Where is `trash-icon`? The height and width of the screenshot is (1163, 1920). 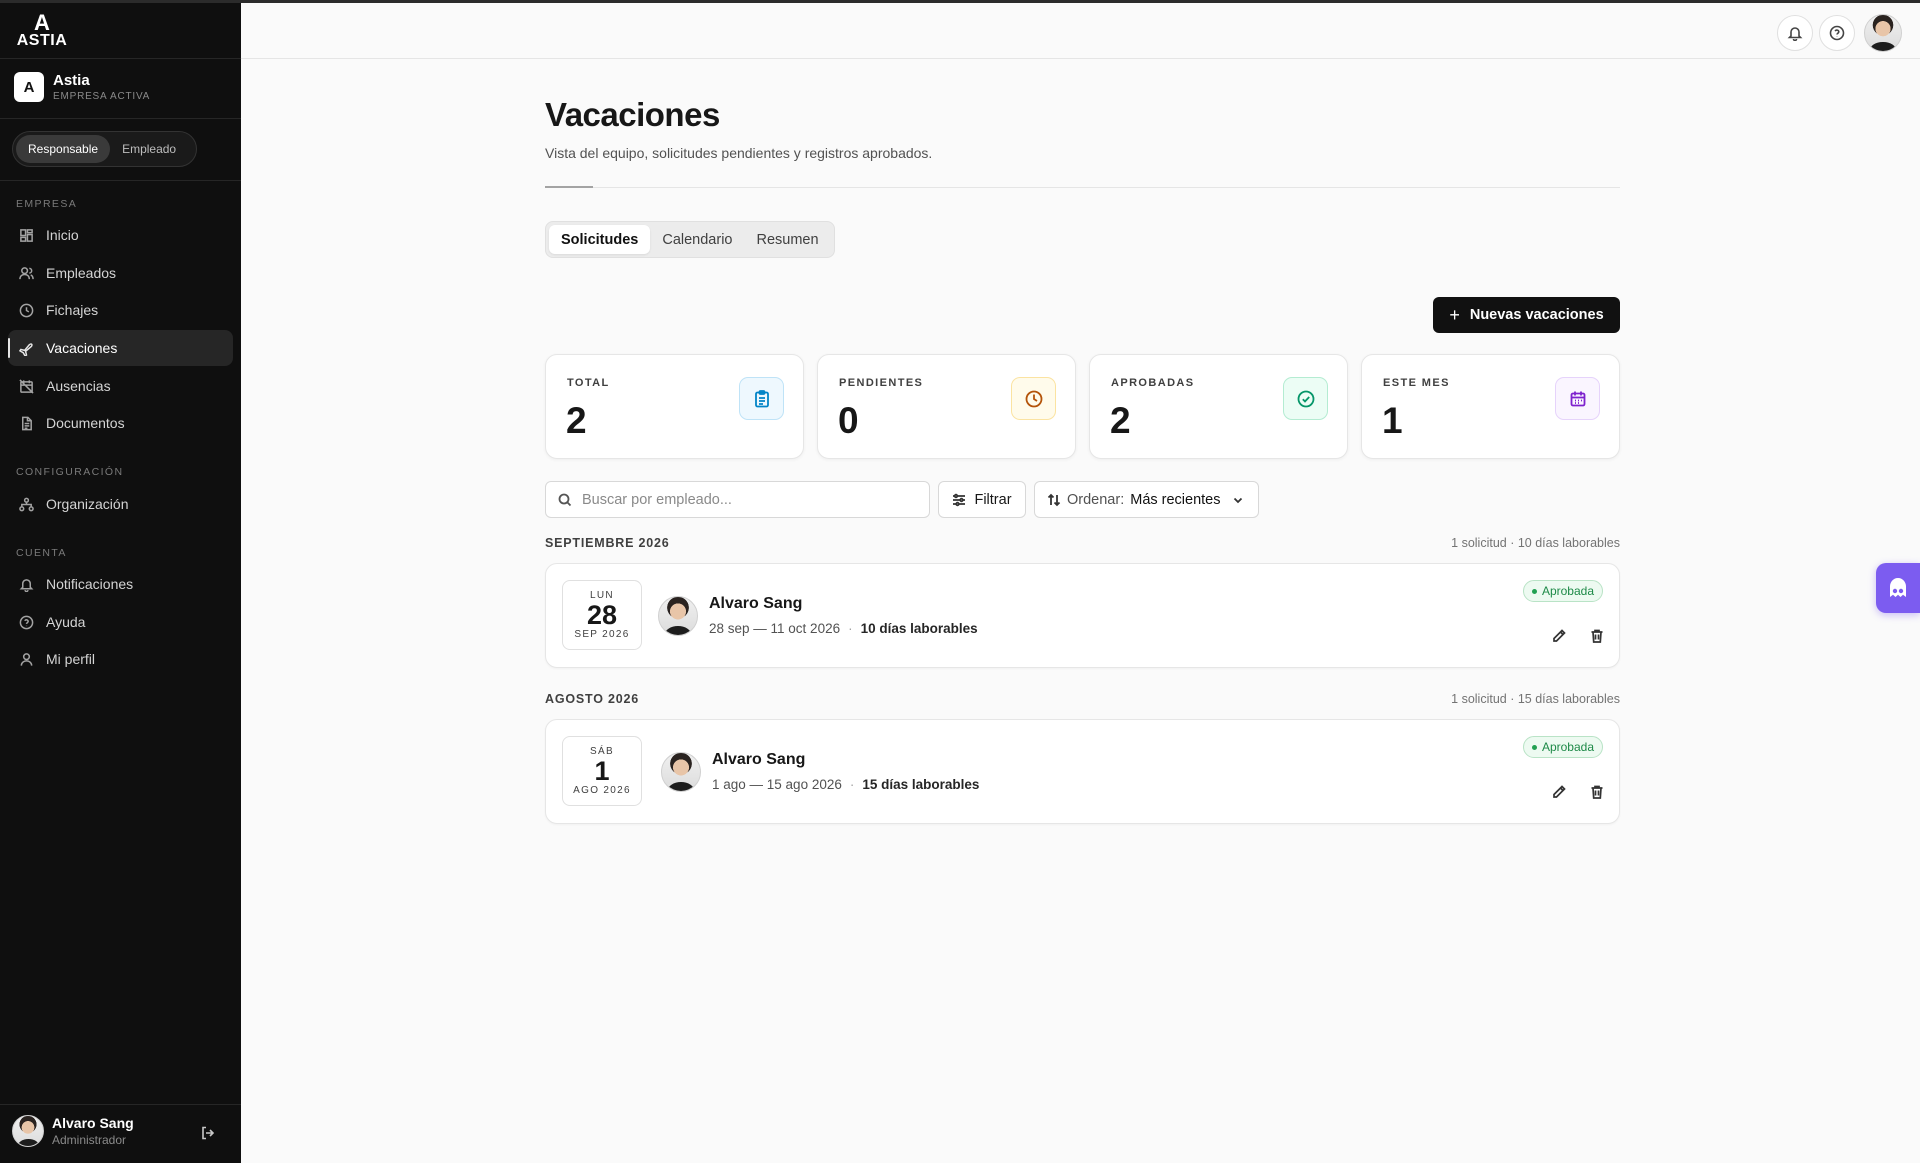
trash-icon is located at coordinates (1597, 636).